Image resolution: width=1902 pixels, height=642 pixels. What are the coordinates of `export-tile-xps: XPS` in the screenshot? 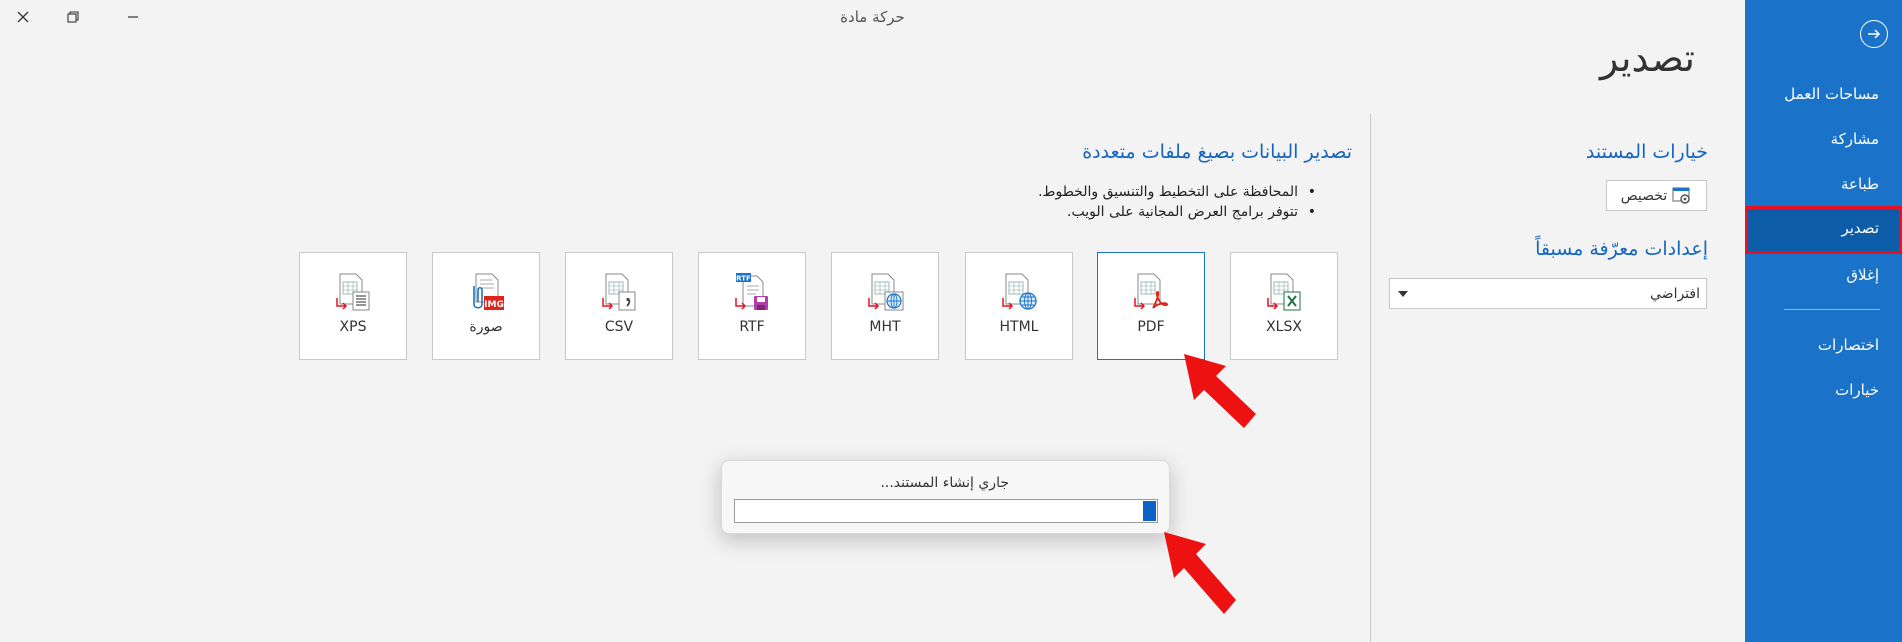 It's located at (353, 306).